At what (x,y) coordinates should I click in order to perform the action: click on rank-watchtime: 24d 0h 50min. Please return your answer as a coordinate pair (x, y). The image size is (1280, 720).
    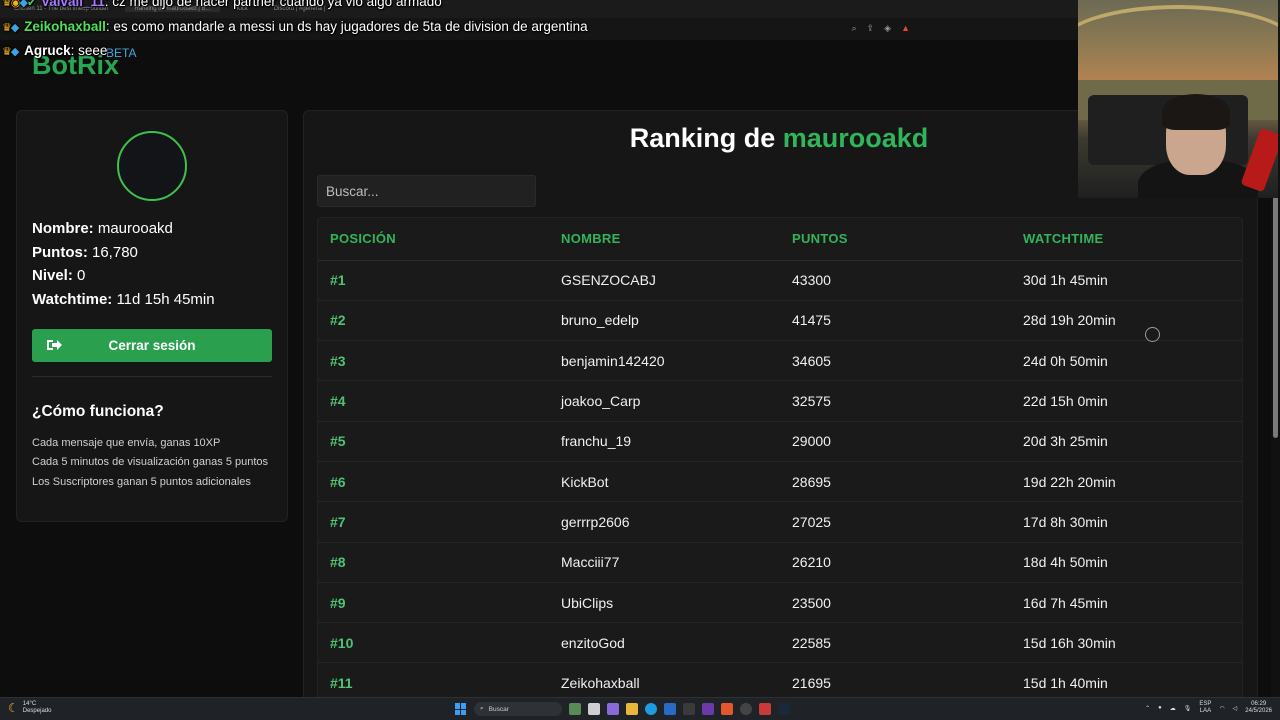
    Looking at the image, I should click on (1126, 361).